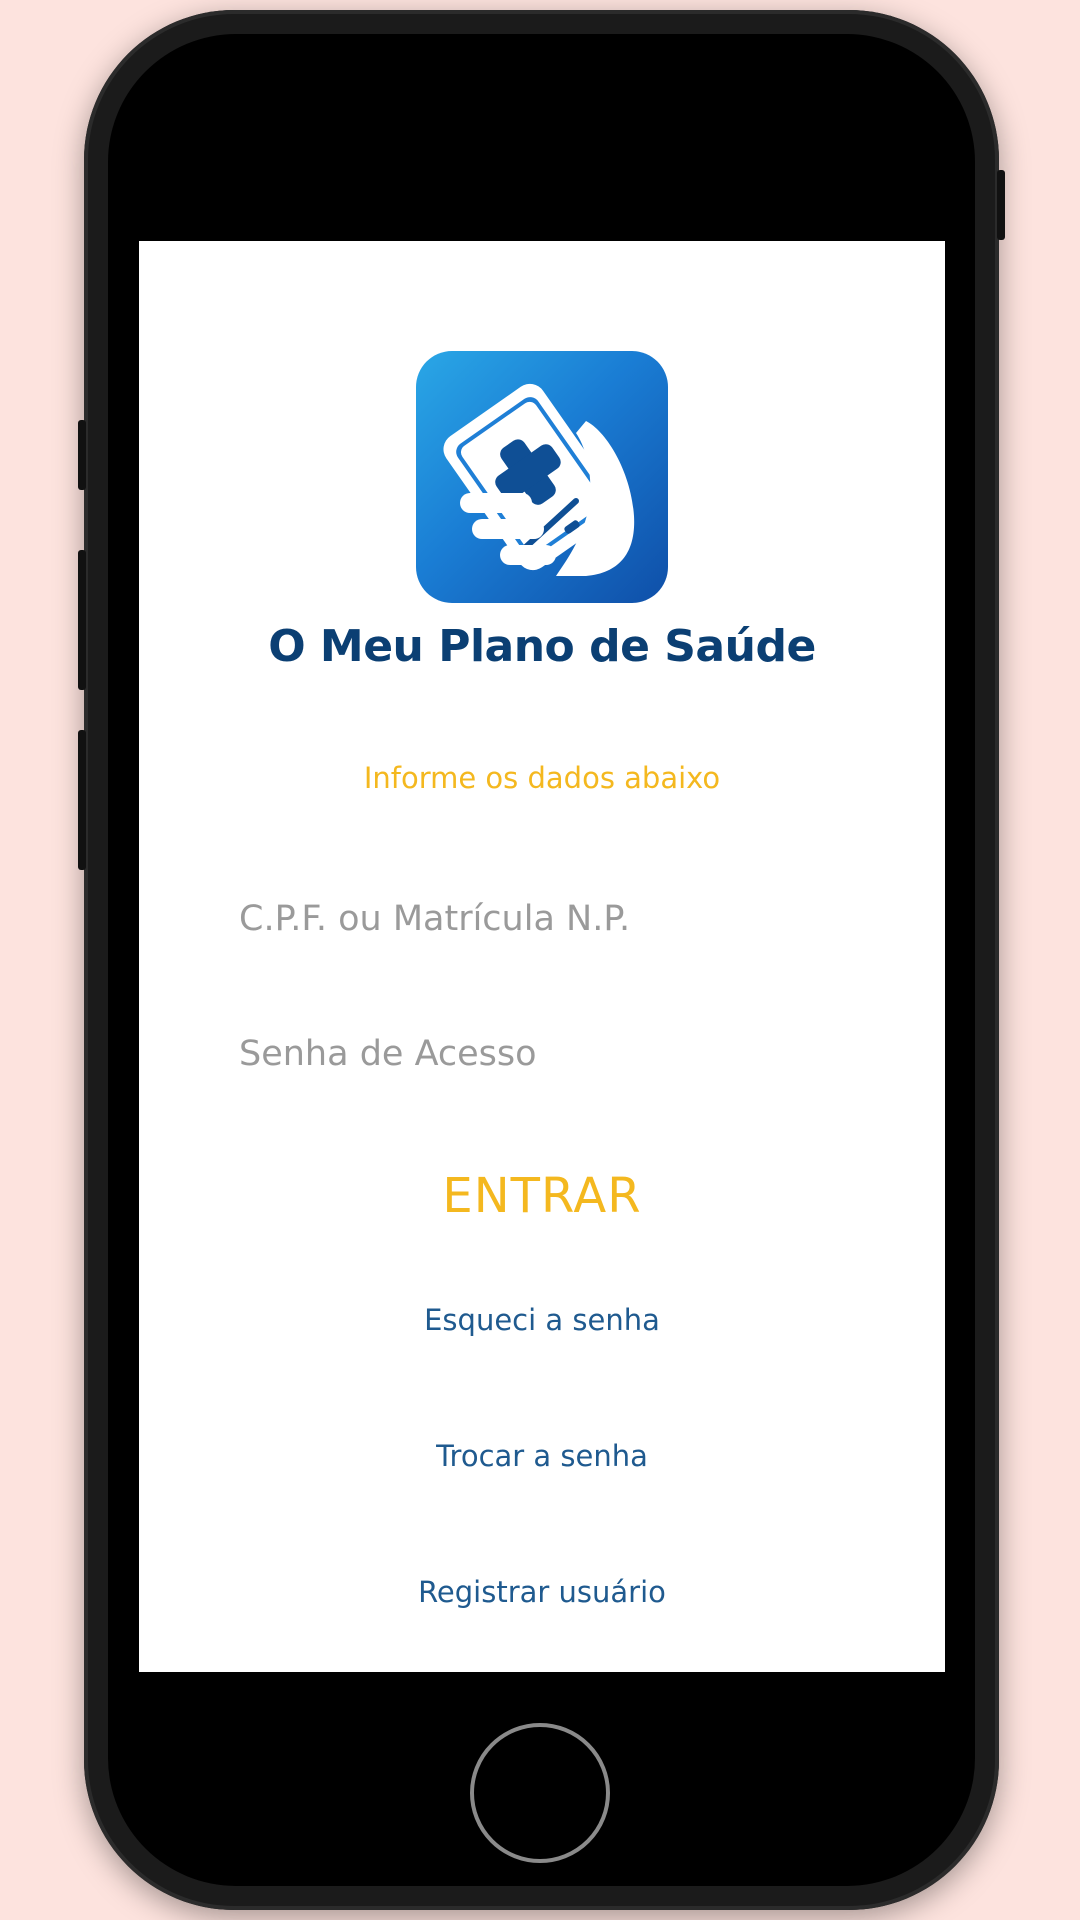 Image resolution: width=1080 pixels, height=1920 pixels. I want to click on app-logo, so click(542, 477).